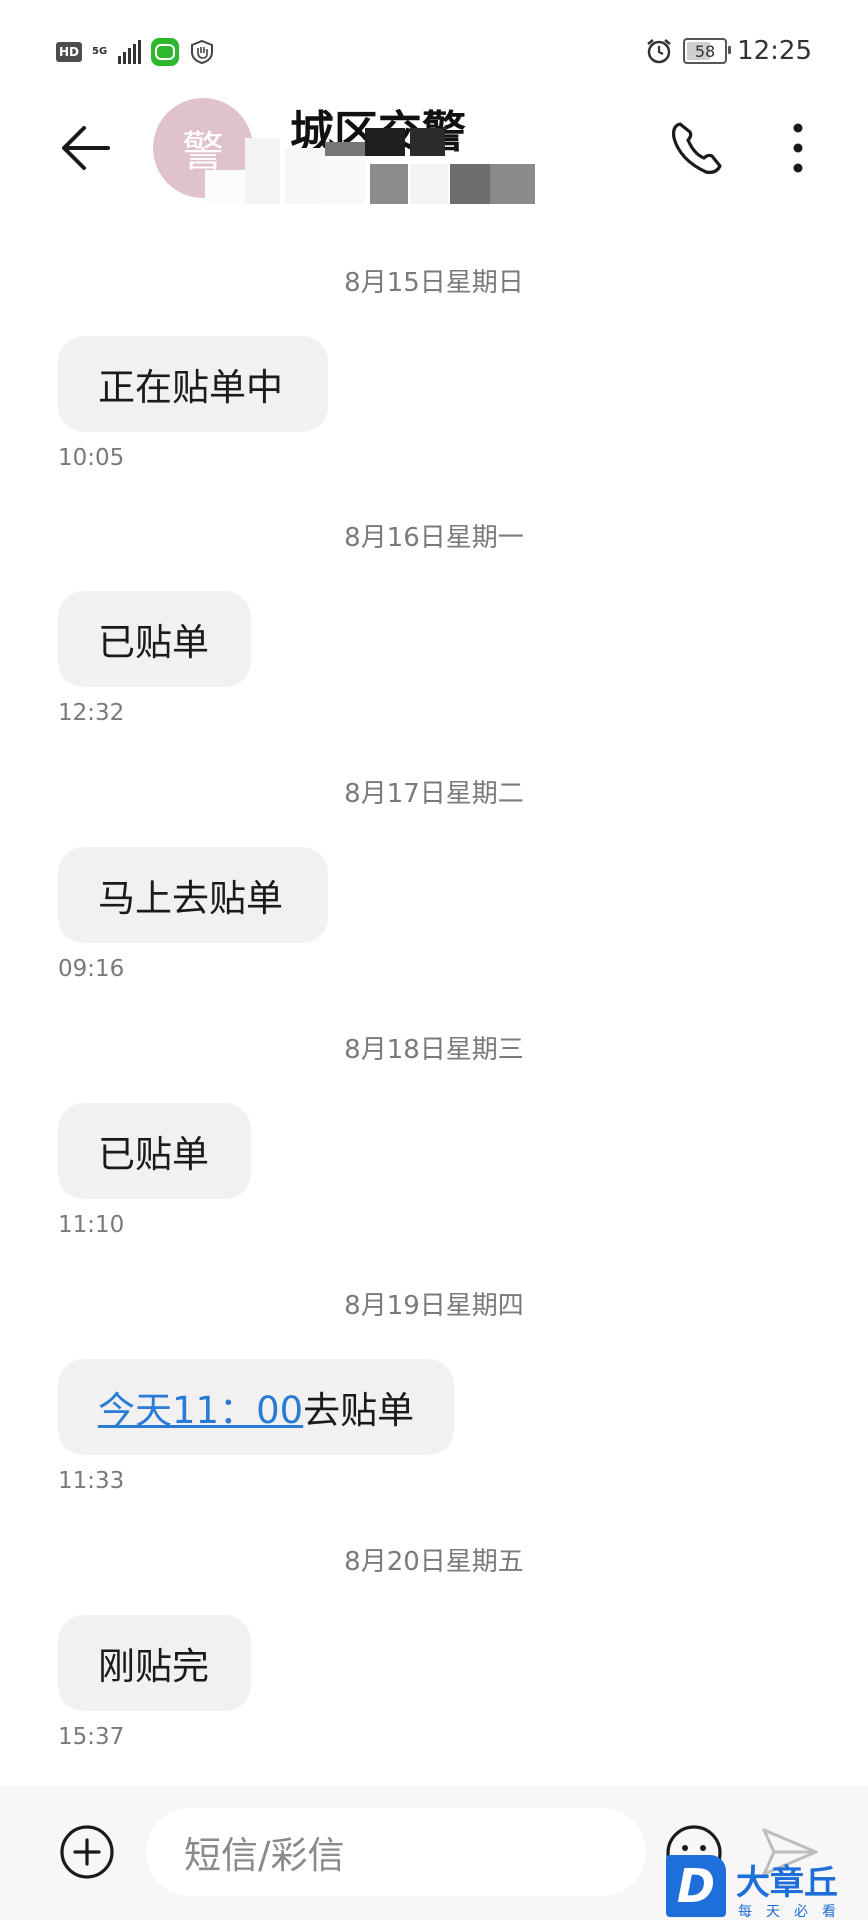  What do you see at coordinates (91, 1481) in the screenshot?
I see `message-time: 11:33` at bounding box center [91, 1481].